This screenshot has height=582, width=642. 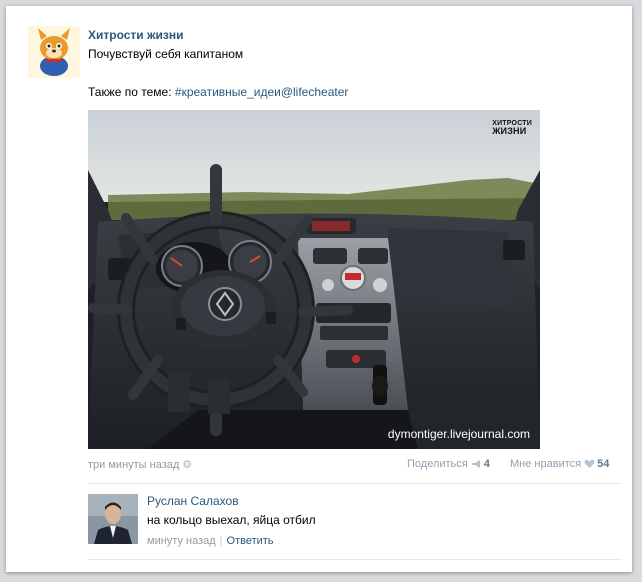 What do you see at coordinates (603, 464) in the screenshot?
I see `like-count: 54` at bounding box center [603, 464].